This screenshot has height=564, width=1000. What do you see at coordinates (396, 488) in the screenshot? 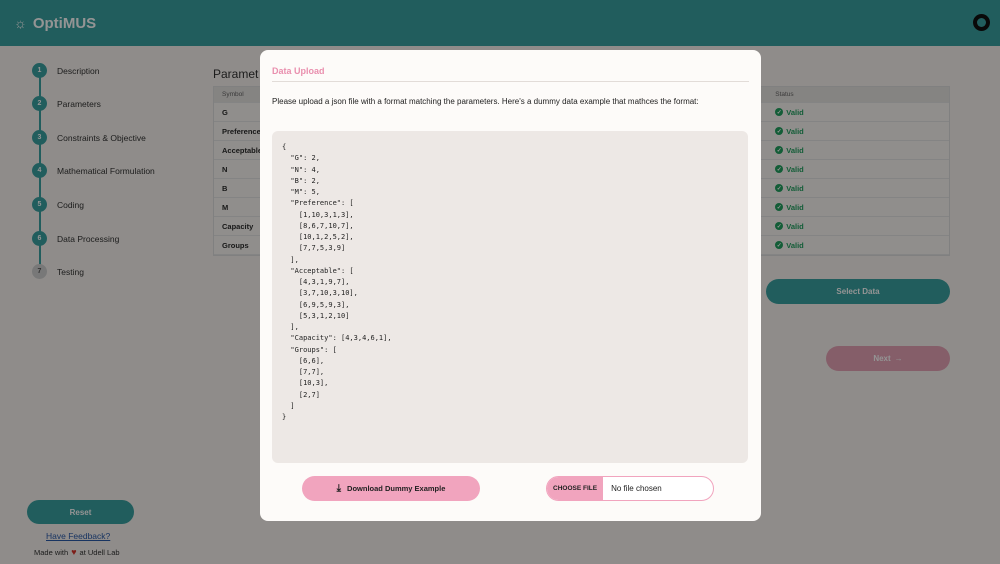
I see `download-label: Download Dummy Example` at bounding box center [396, 488].